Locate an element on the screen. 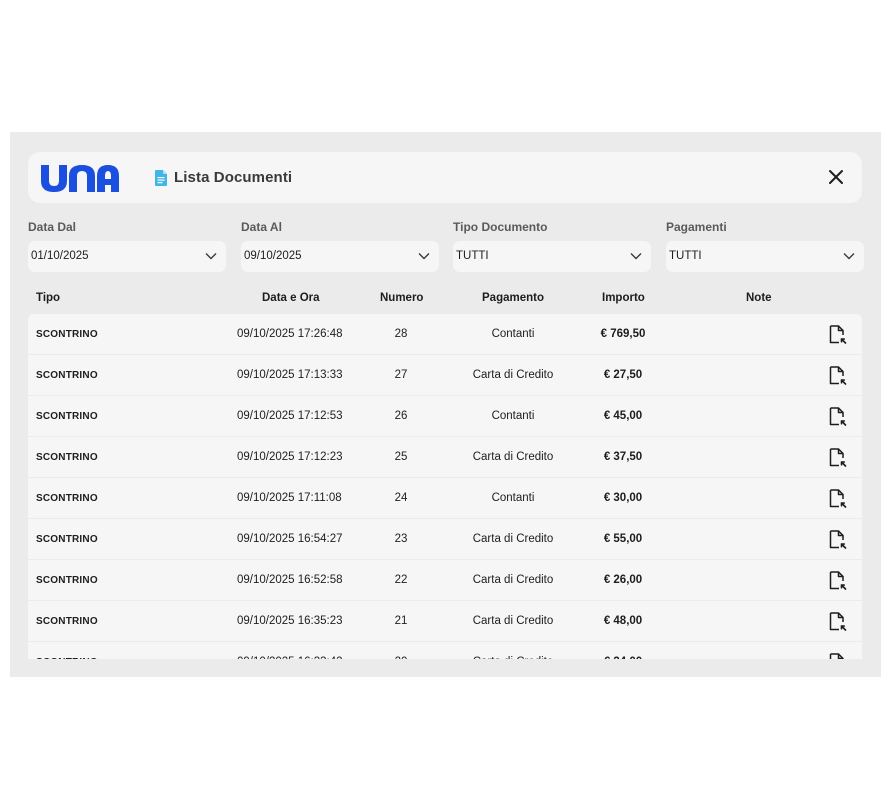 Image resolution: width=890 pixels, height=810 pixels. header-bar: Lista Documenti is located at coordinates (445, 177).